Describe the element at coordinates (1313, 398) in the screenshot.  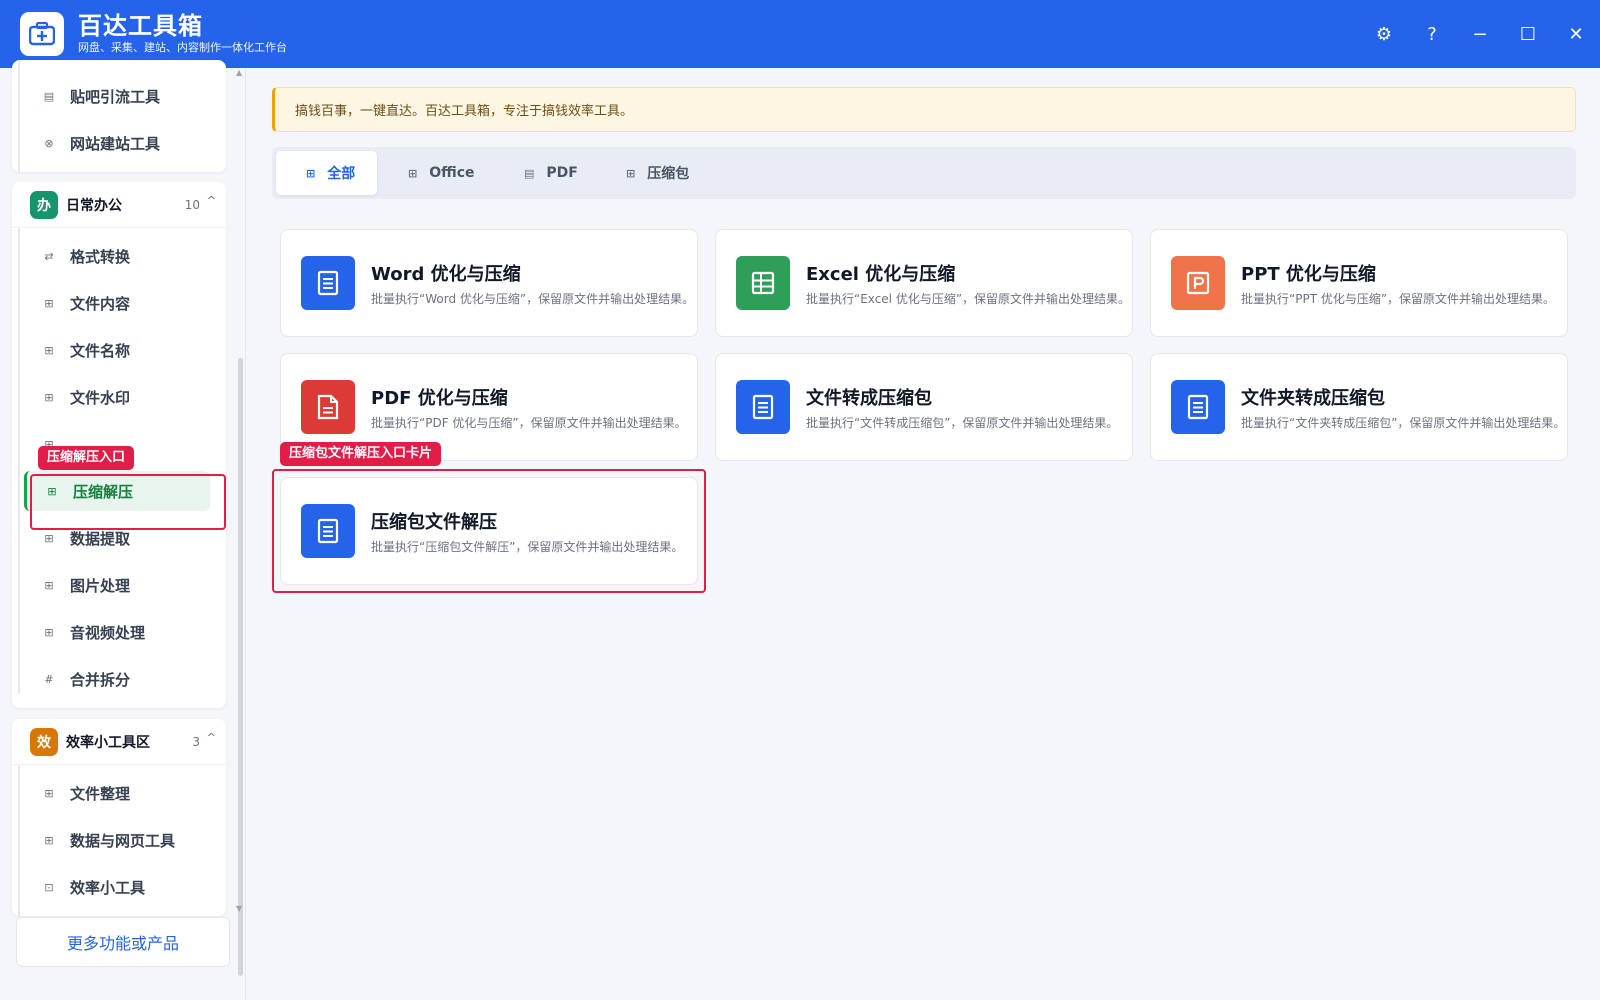
I see `card-title: 文件夹转成压缩包` at that location.